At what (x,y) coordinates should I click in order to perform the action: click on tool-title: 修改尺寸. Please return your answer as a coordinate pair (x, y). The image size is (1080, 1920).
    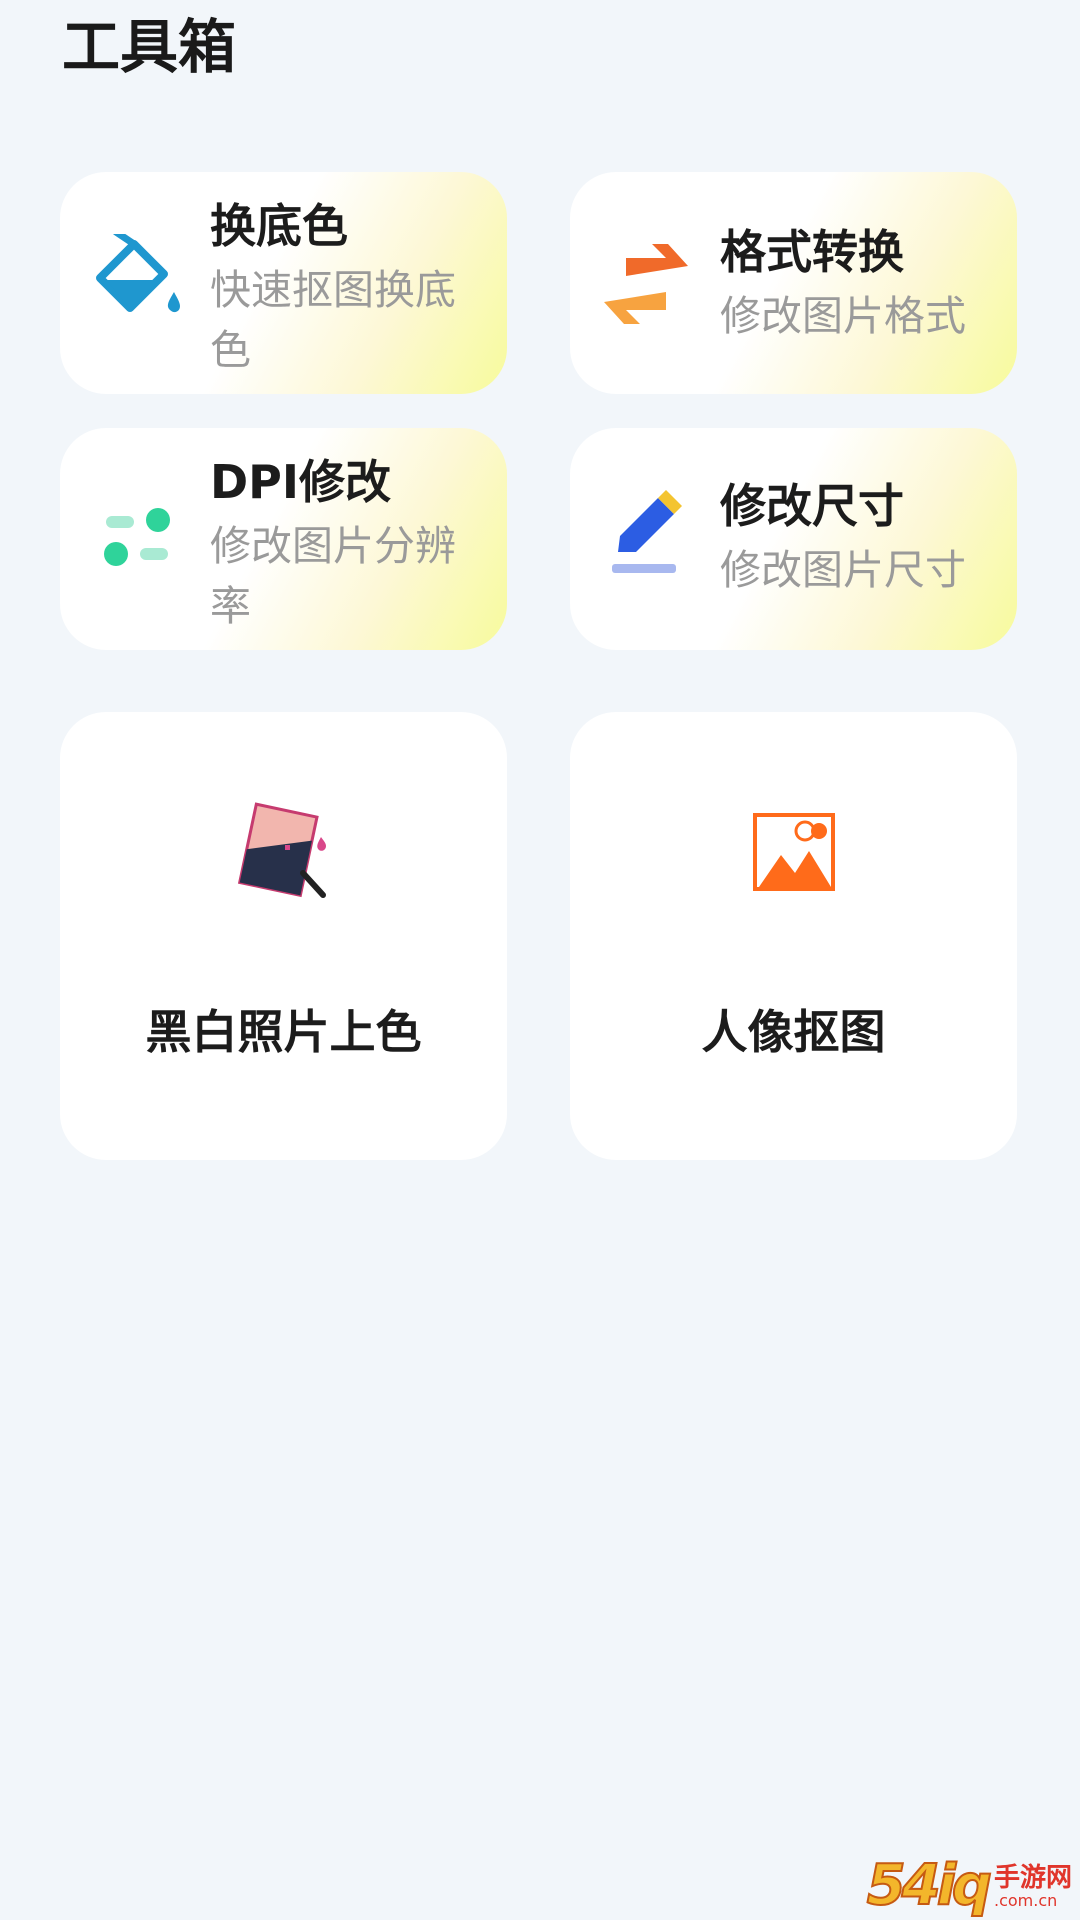
    Looking at the image, I should click on (812, 506).